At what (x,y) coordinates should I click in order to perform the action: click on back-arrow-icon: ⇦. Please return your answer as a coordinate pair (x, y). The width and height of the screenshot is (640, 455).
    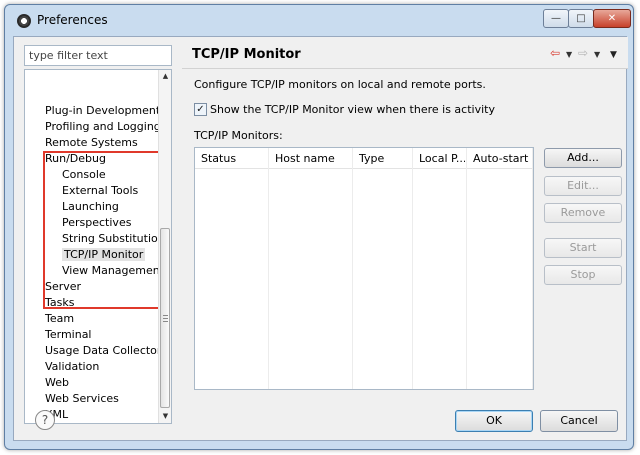
    Looking at the image, I should click on (555, 53).